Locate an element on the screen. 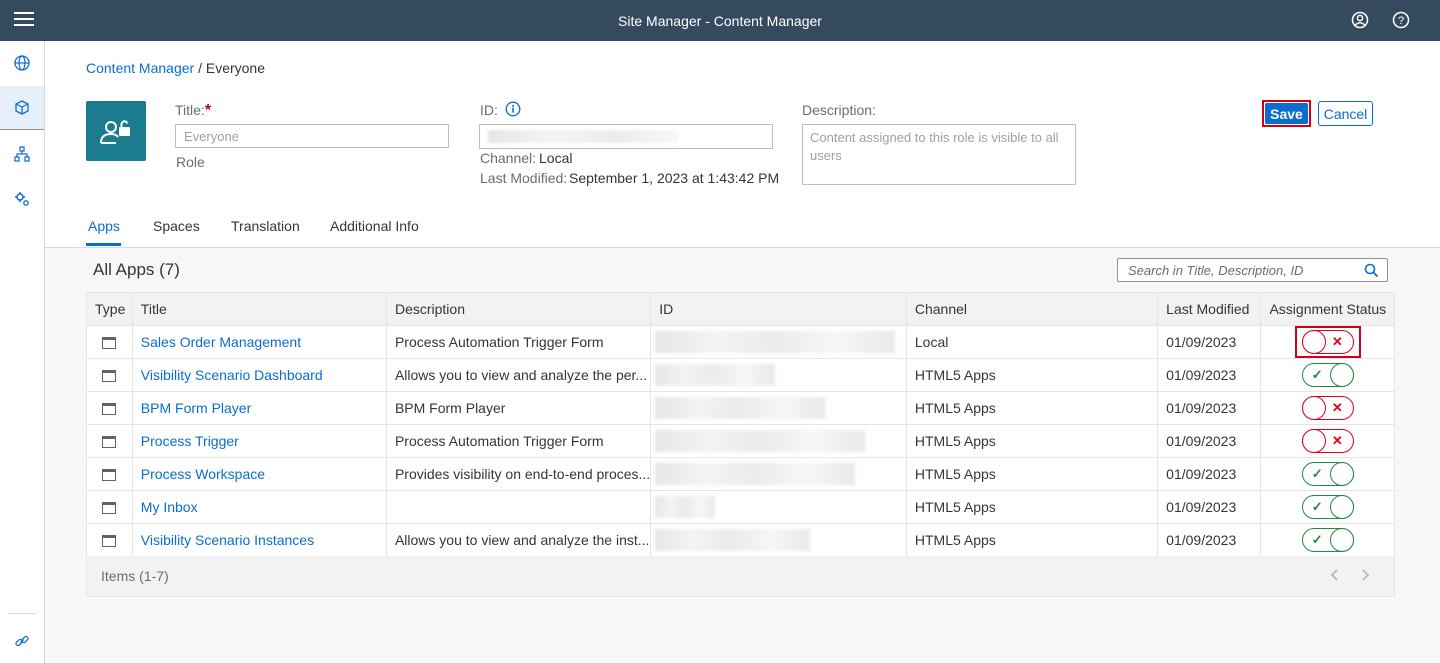 Image resolution: width=1440 pixels, height=663 pixels. settings-icon is located at coordinates (22, 199).